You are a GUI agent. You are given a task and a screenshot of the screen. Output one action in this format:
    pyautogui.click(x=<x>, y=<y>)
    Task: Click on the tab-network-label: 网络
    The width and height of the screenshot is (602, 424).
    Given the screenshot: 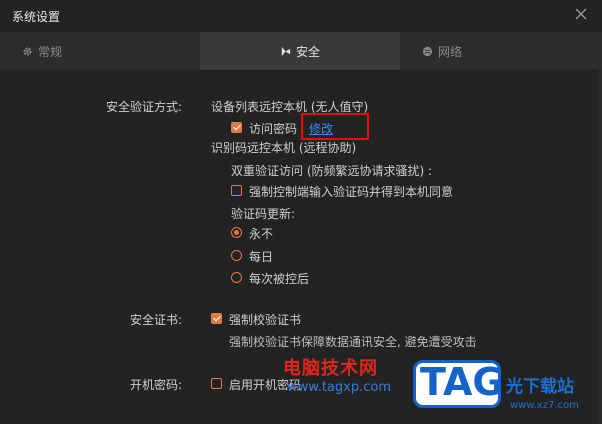 What is the action you would take?
    pyautogui.click(x=450, y=51)
    